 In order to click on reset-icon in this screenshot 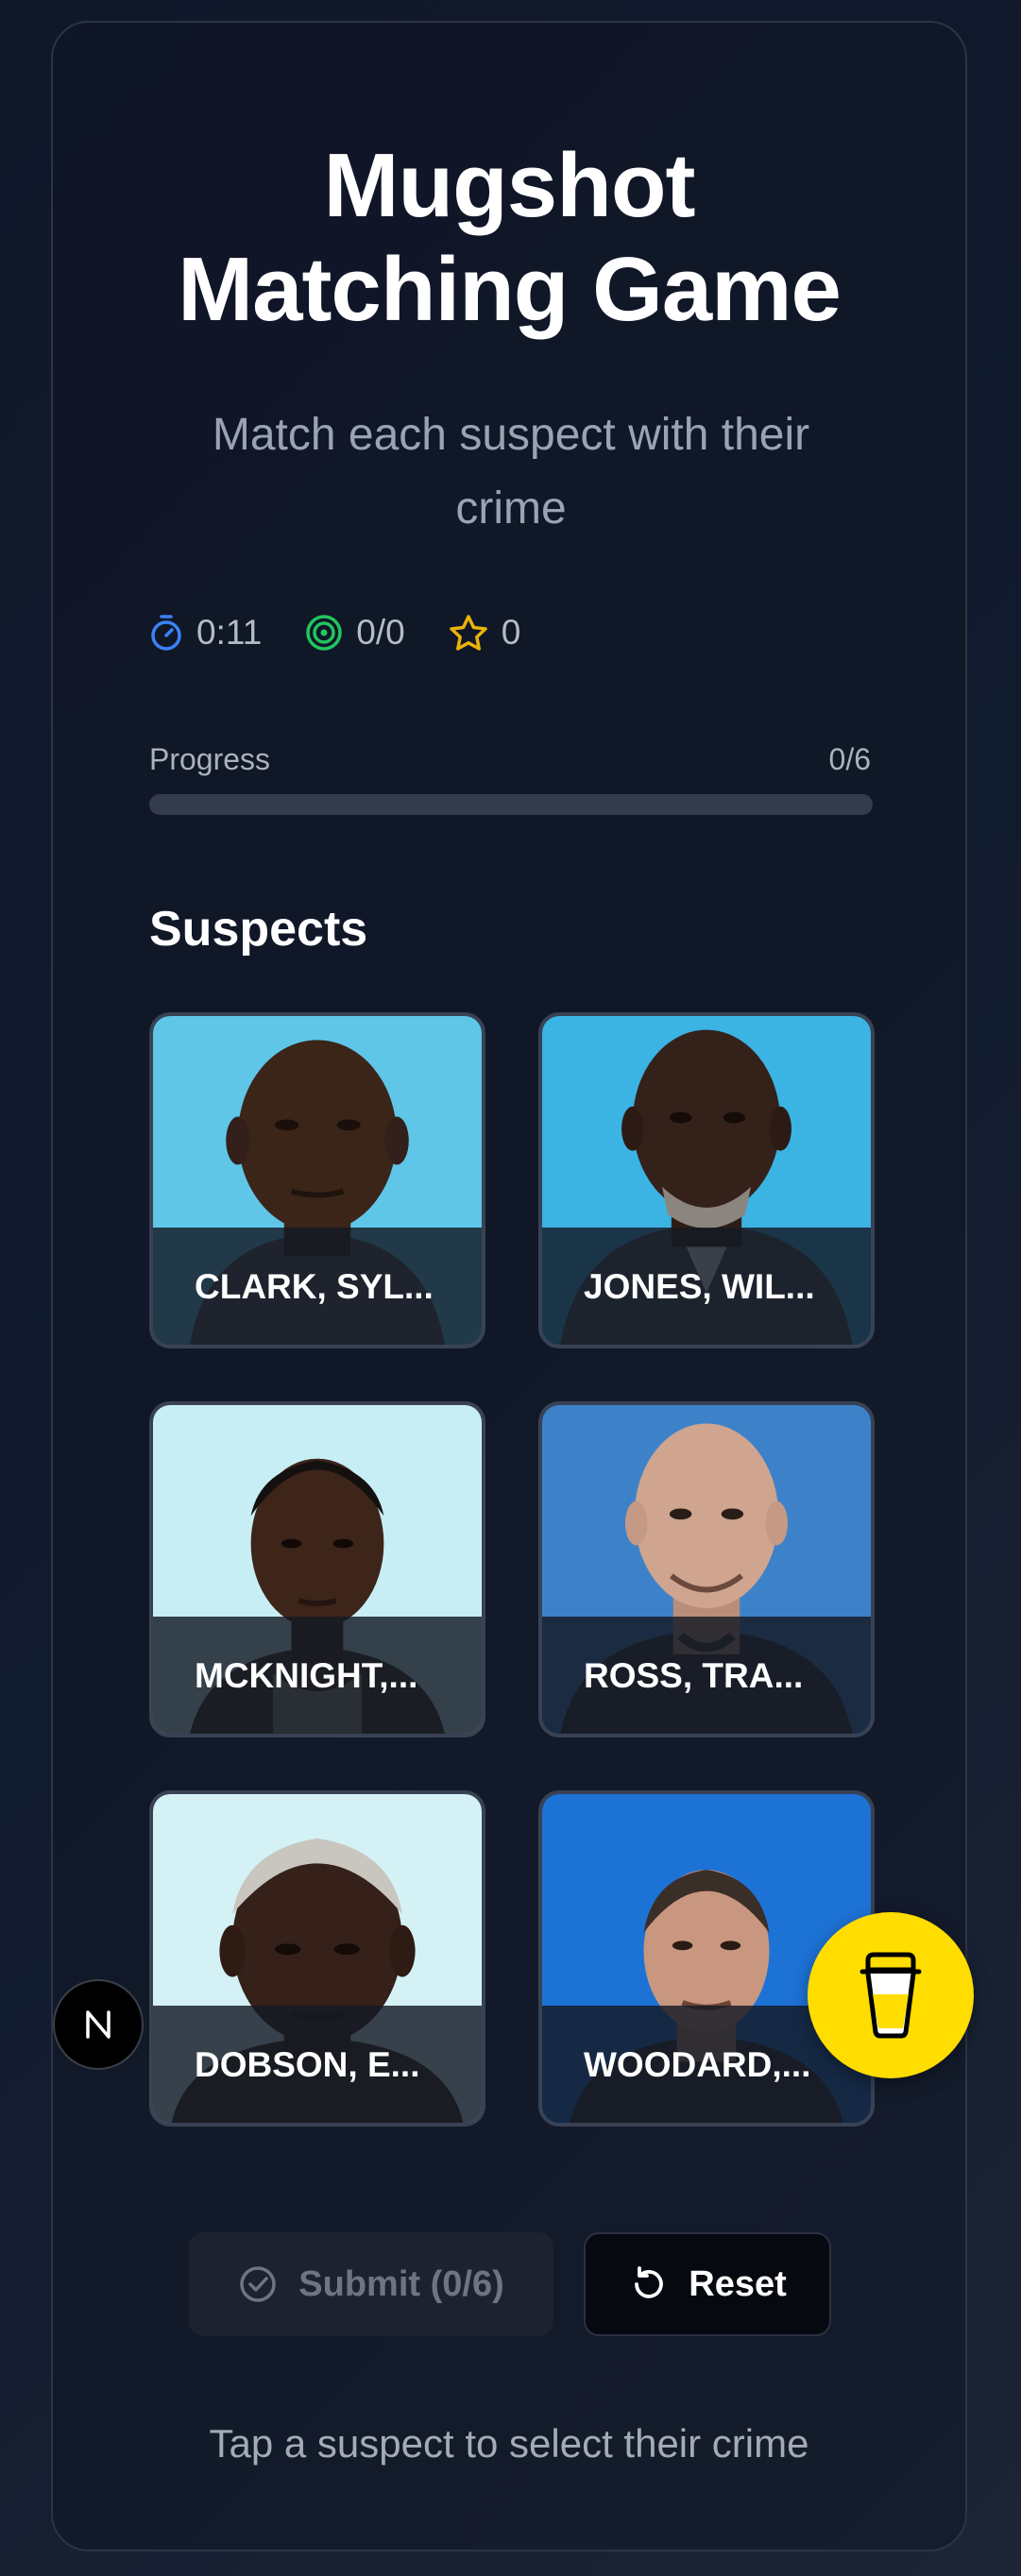, I will do `click(649, 2282)`.